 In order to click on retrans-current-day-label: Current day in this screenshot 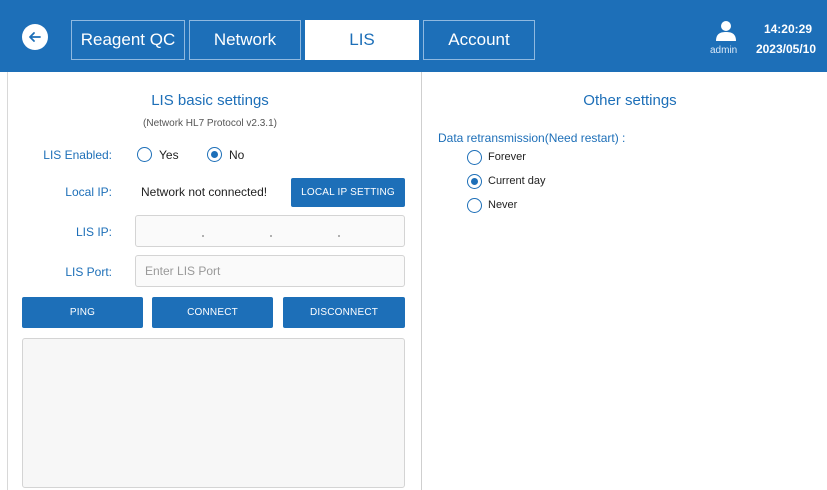, I will do `click(517, 181)`.